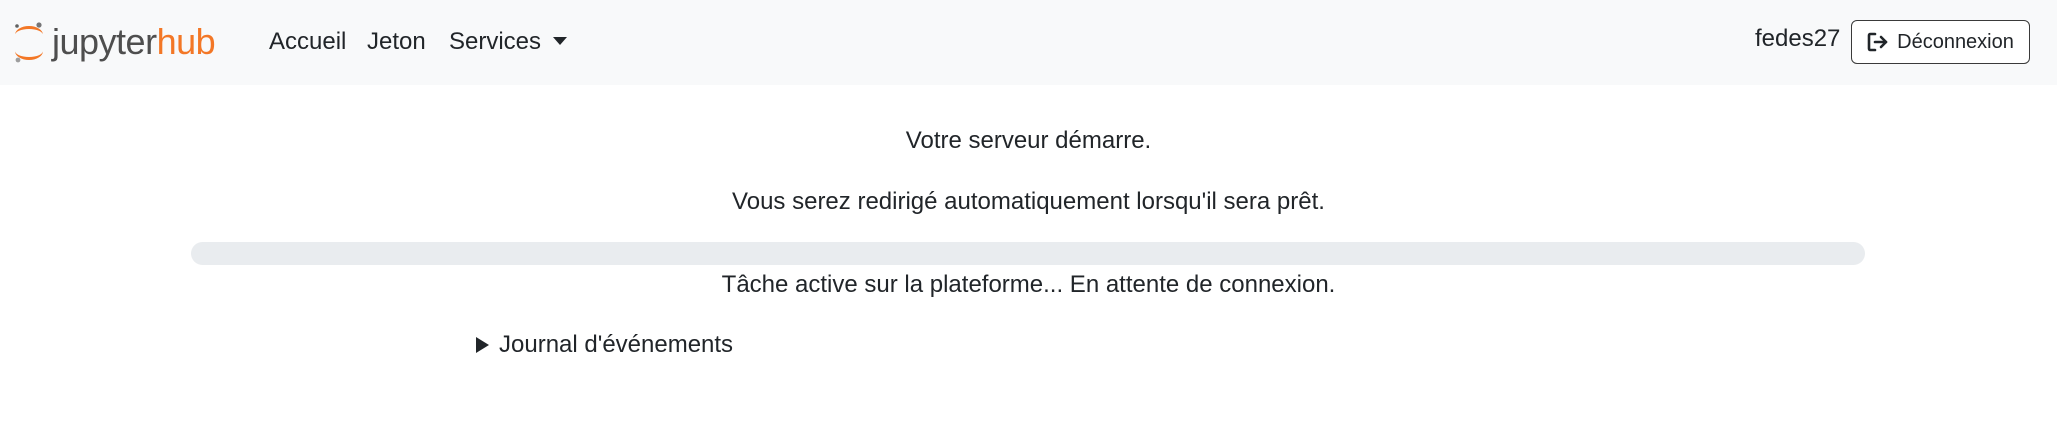 The height and width of the screenshot is (448, 2057). What do you see at coordinates (482, 345) in the screenshot?
I see `triangle-right-icon` at bounding box center [482, 345].